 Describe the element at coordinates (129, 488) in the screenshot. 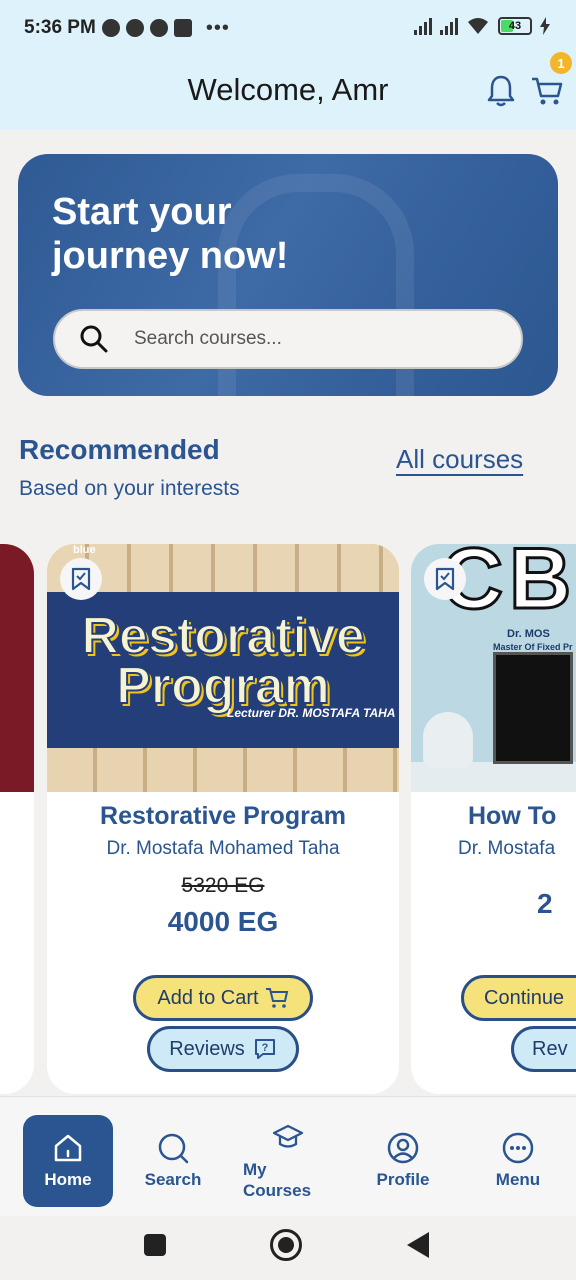

I see `recommended-subtitle: Based on your interests` at that location.